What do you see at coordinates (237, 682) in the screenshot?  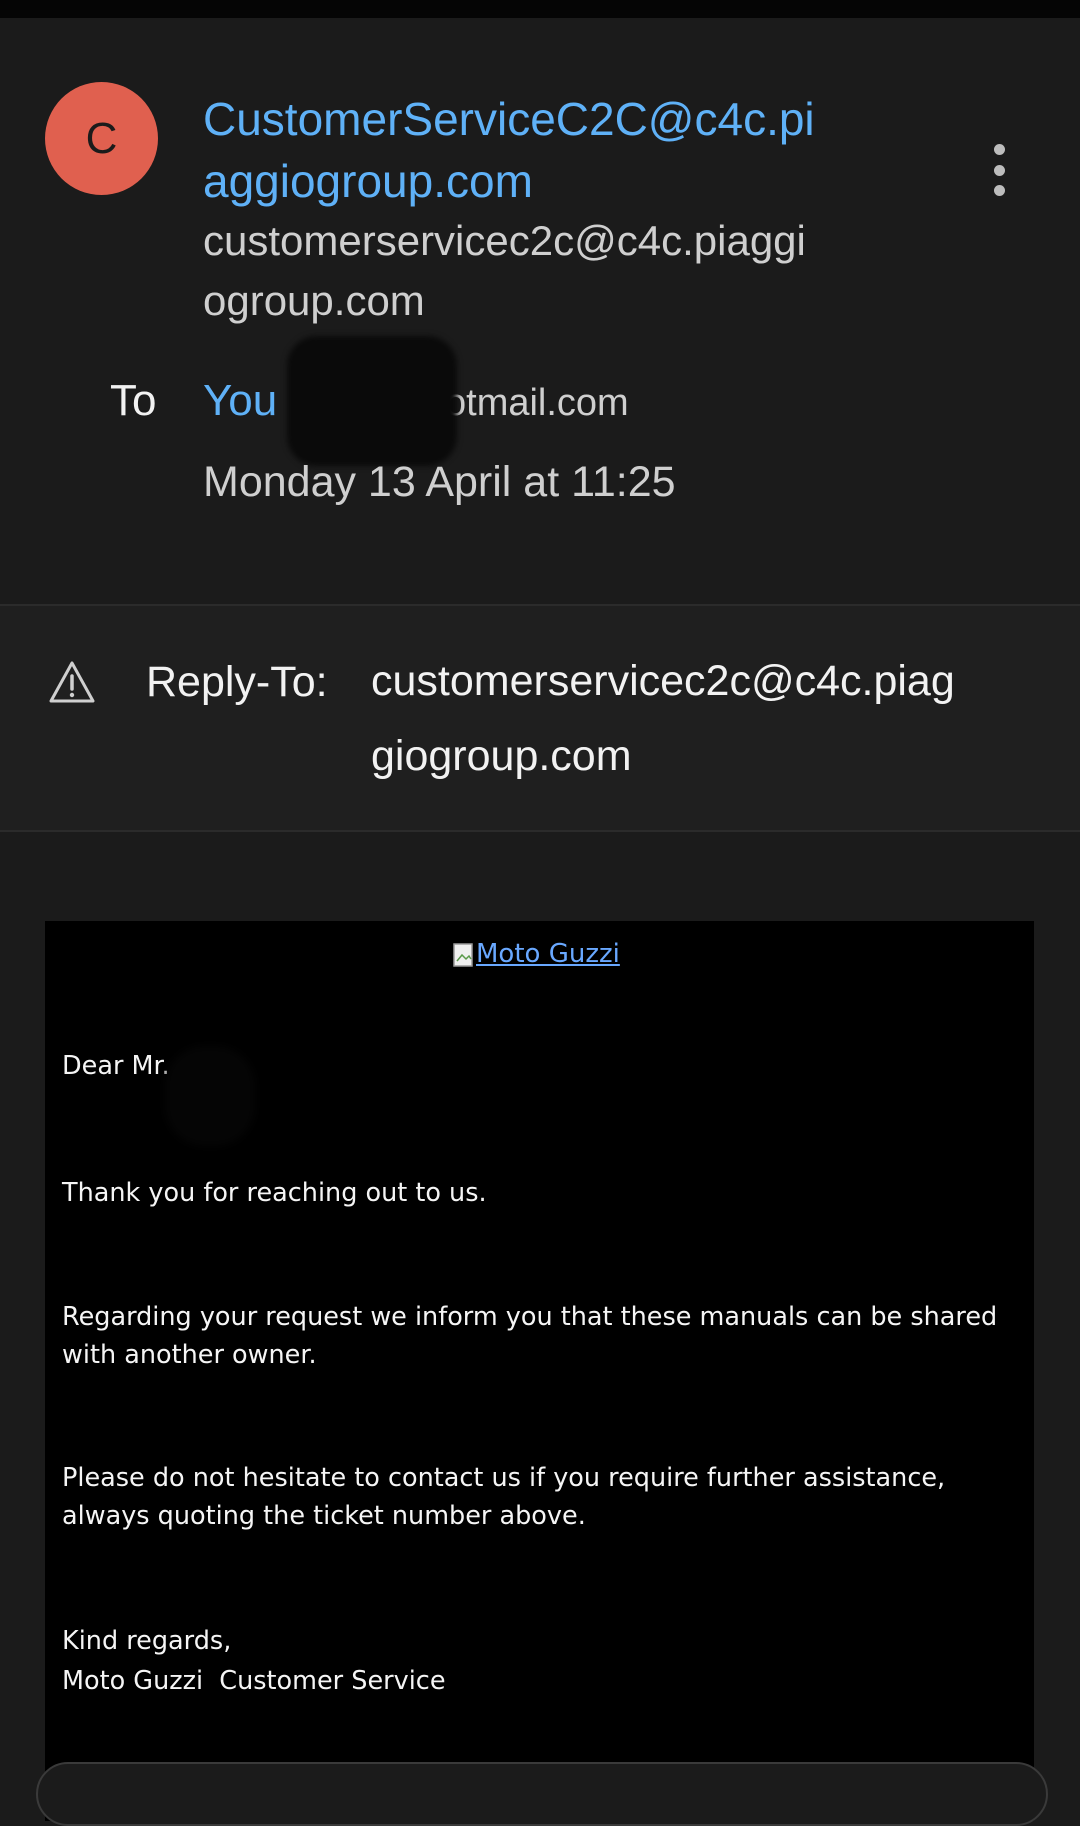 I see `reply-to-label: Reply-To:` at bounding box center [237, 682].